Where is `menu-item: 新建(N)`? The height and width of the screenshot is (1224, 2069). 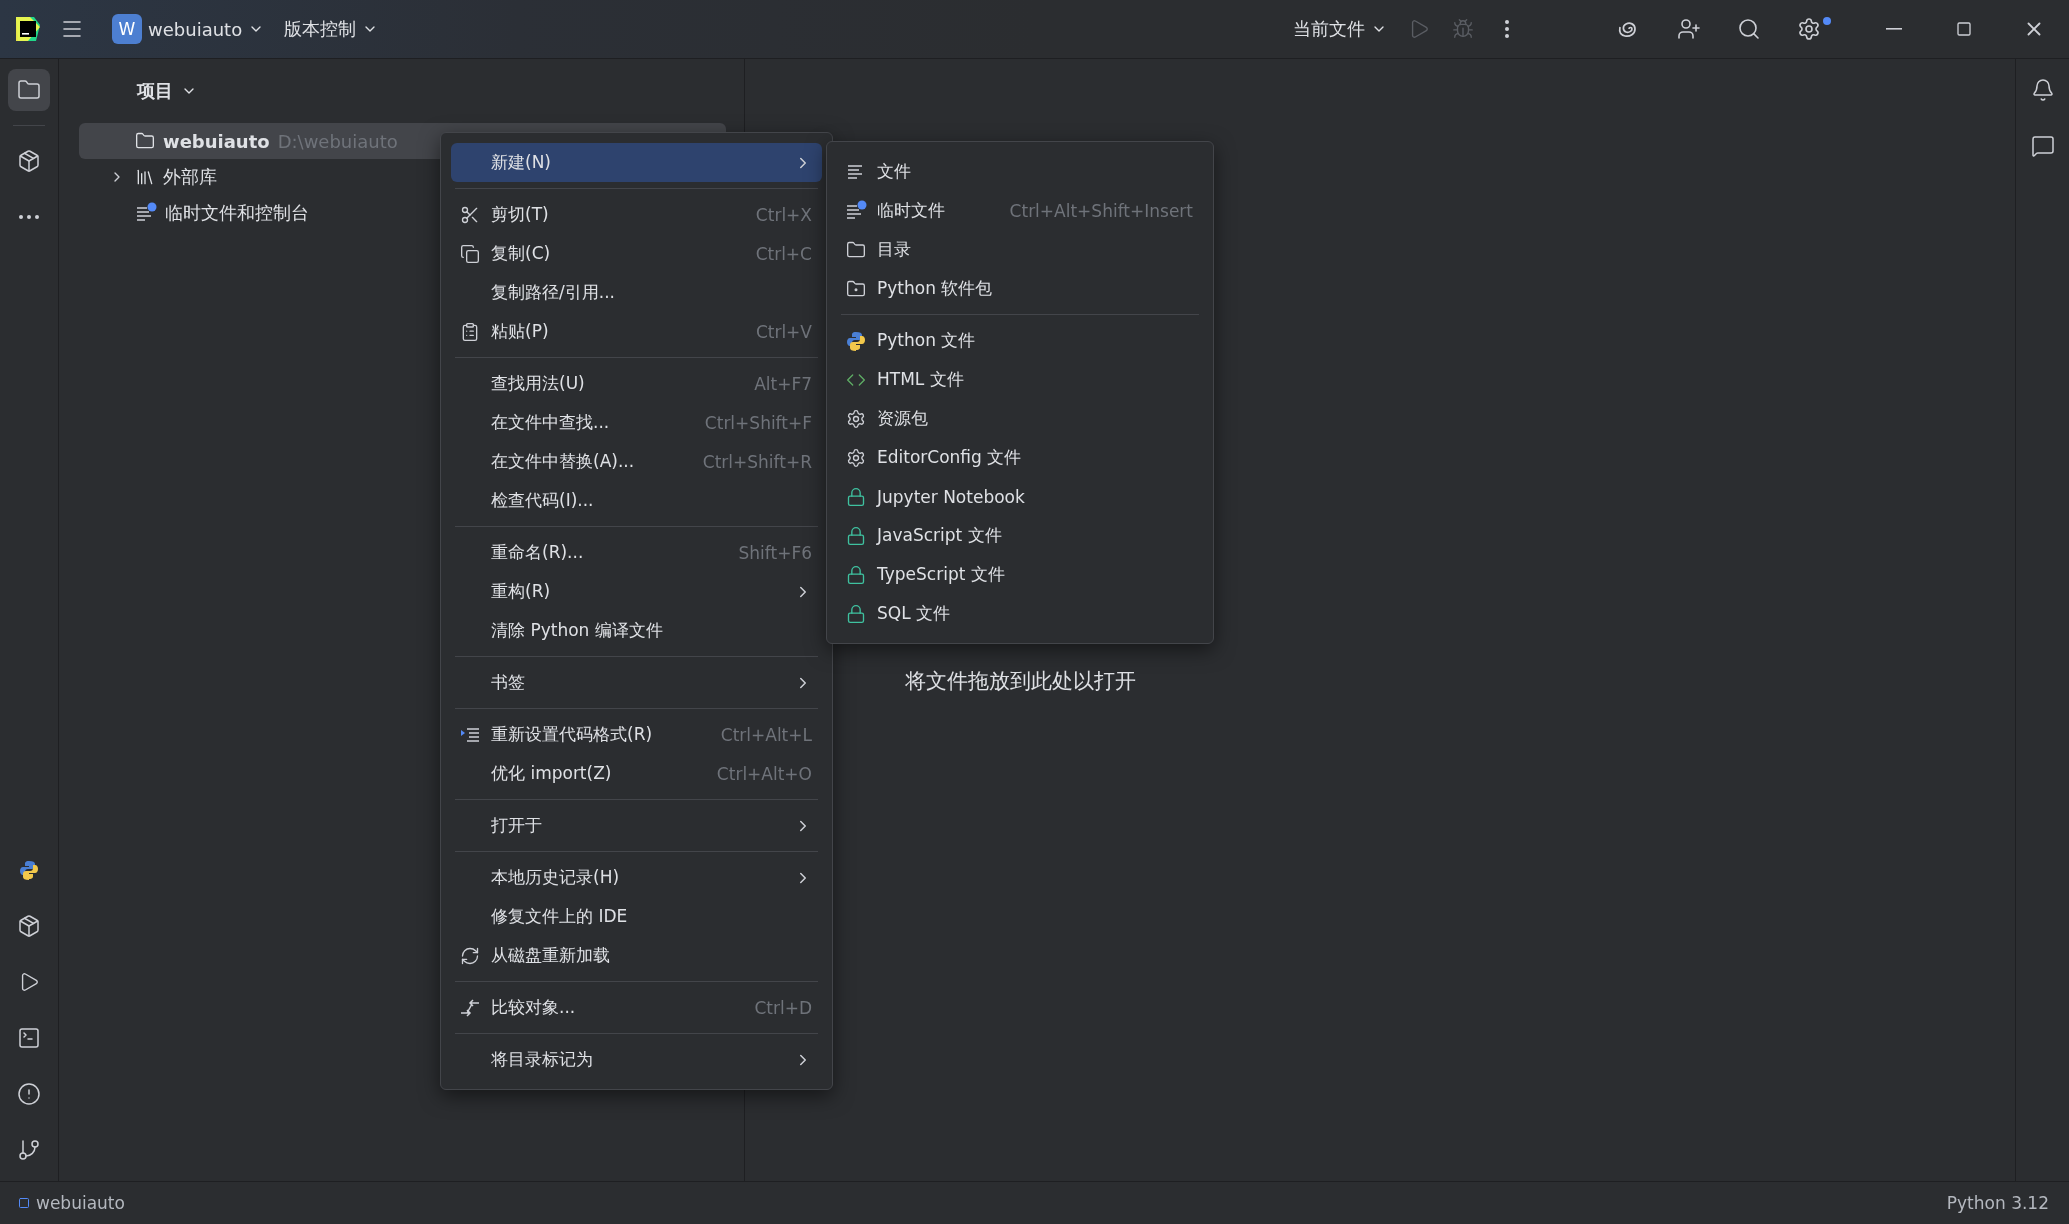 menu-item: 新建(N) is located at coordinates (636, 162).